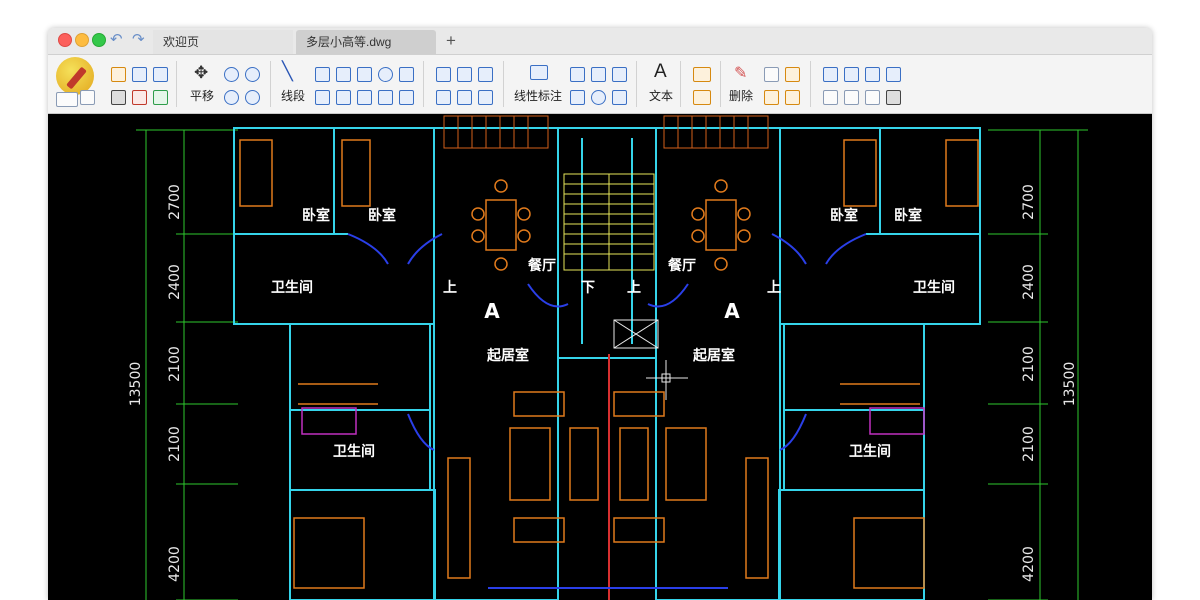  I want to click on save-icon, so click(139, 74).